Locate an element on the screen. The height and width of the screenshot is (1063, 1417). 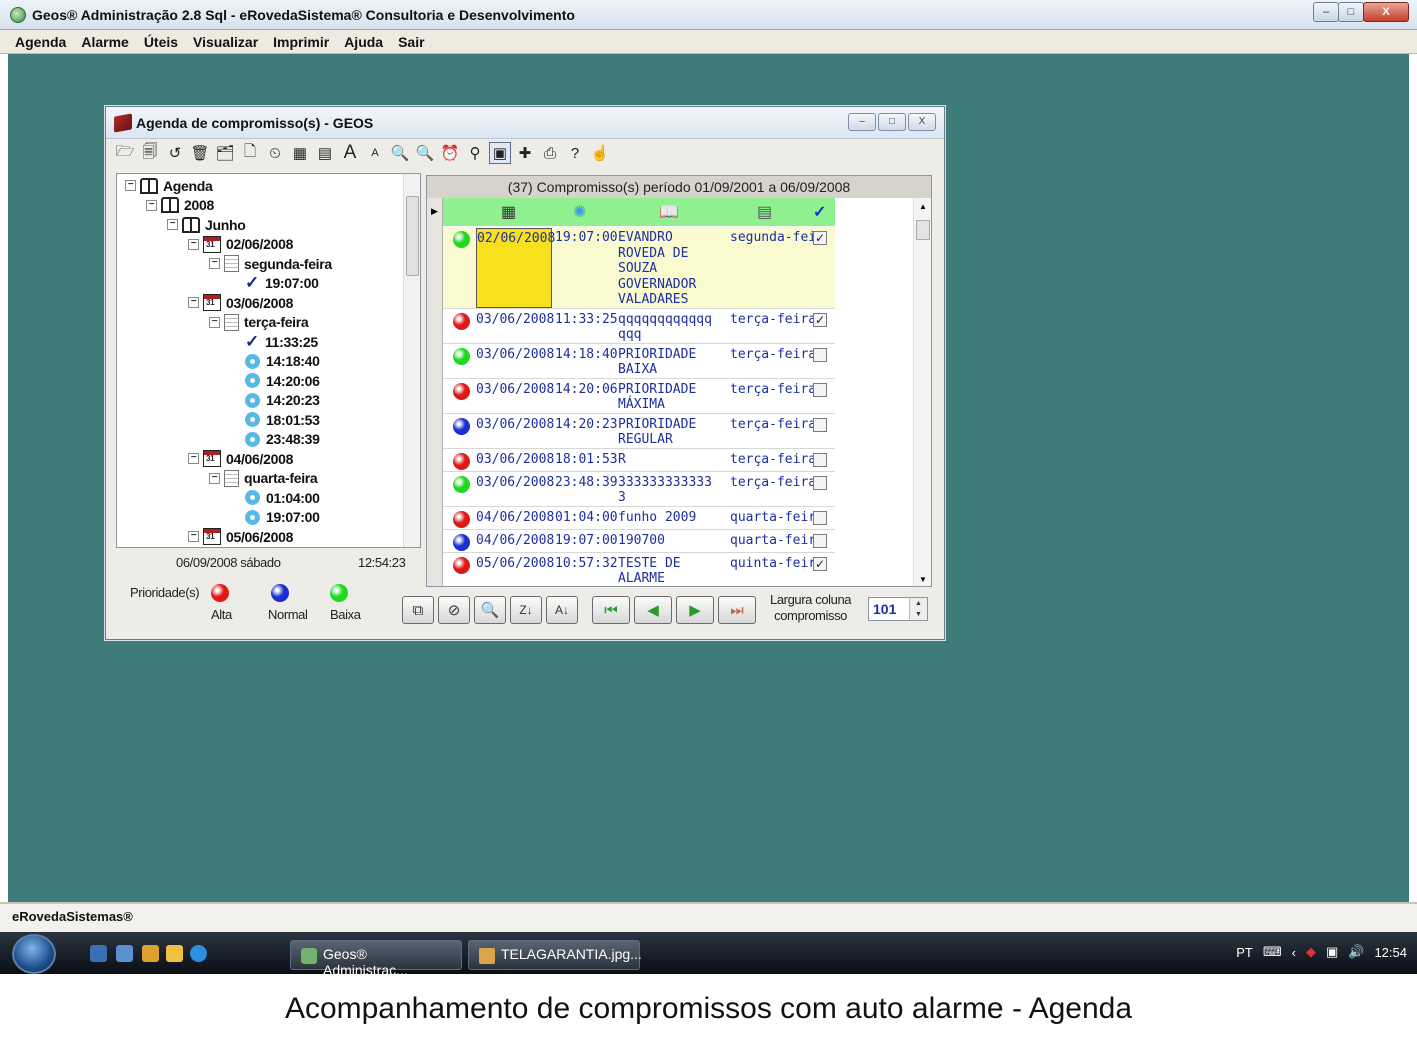
col-done-check-icon: ✓ is located at coordinates (819, 212).